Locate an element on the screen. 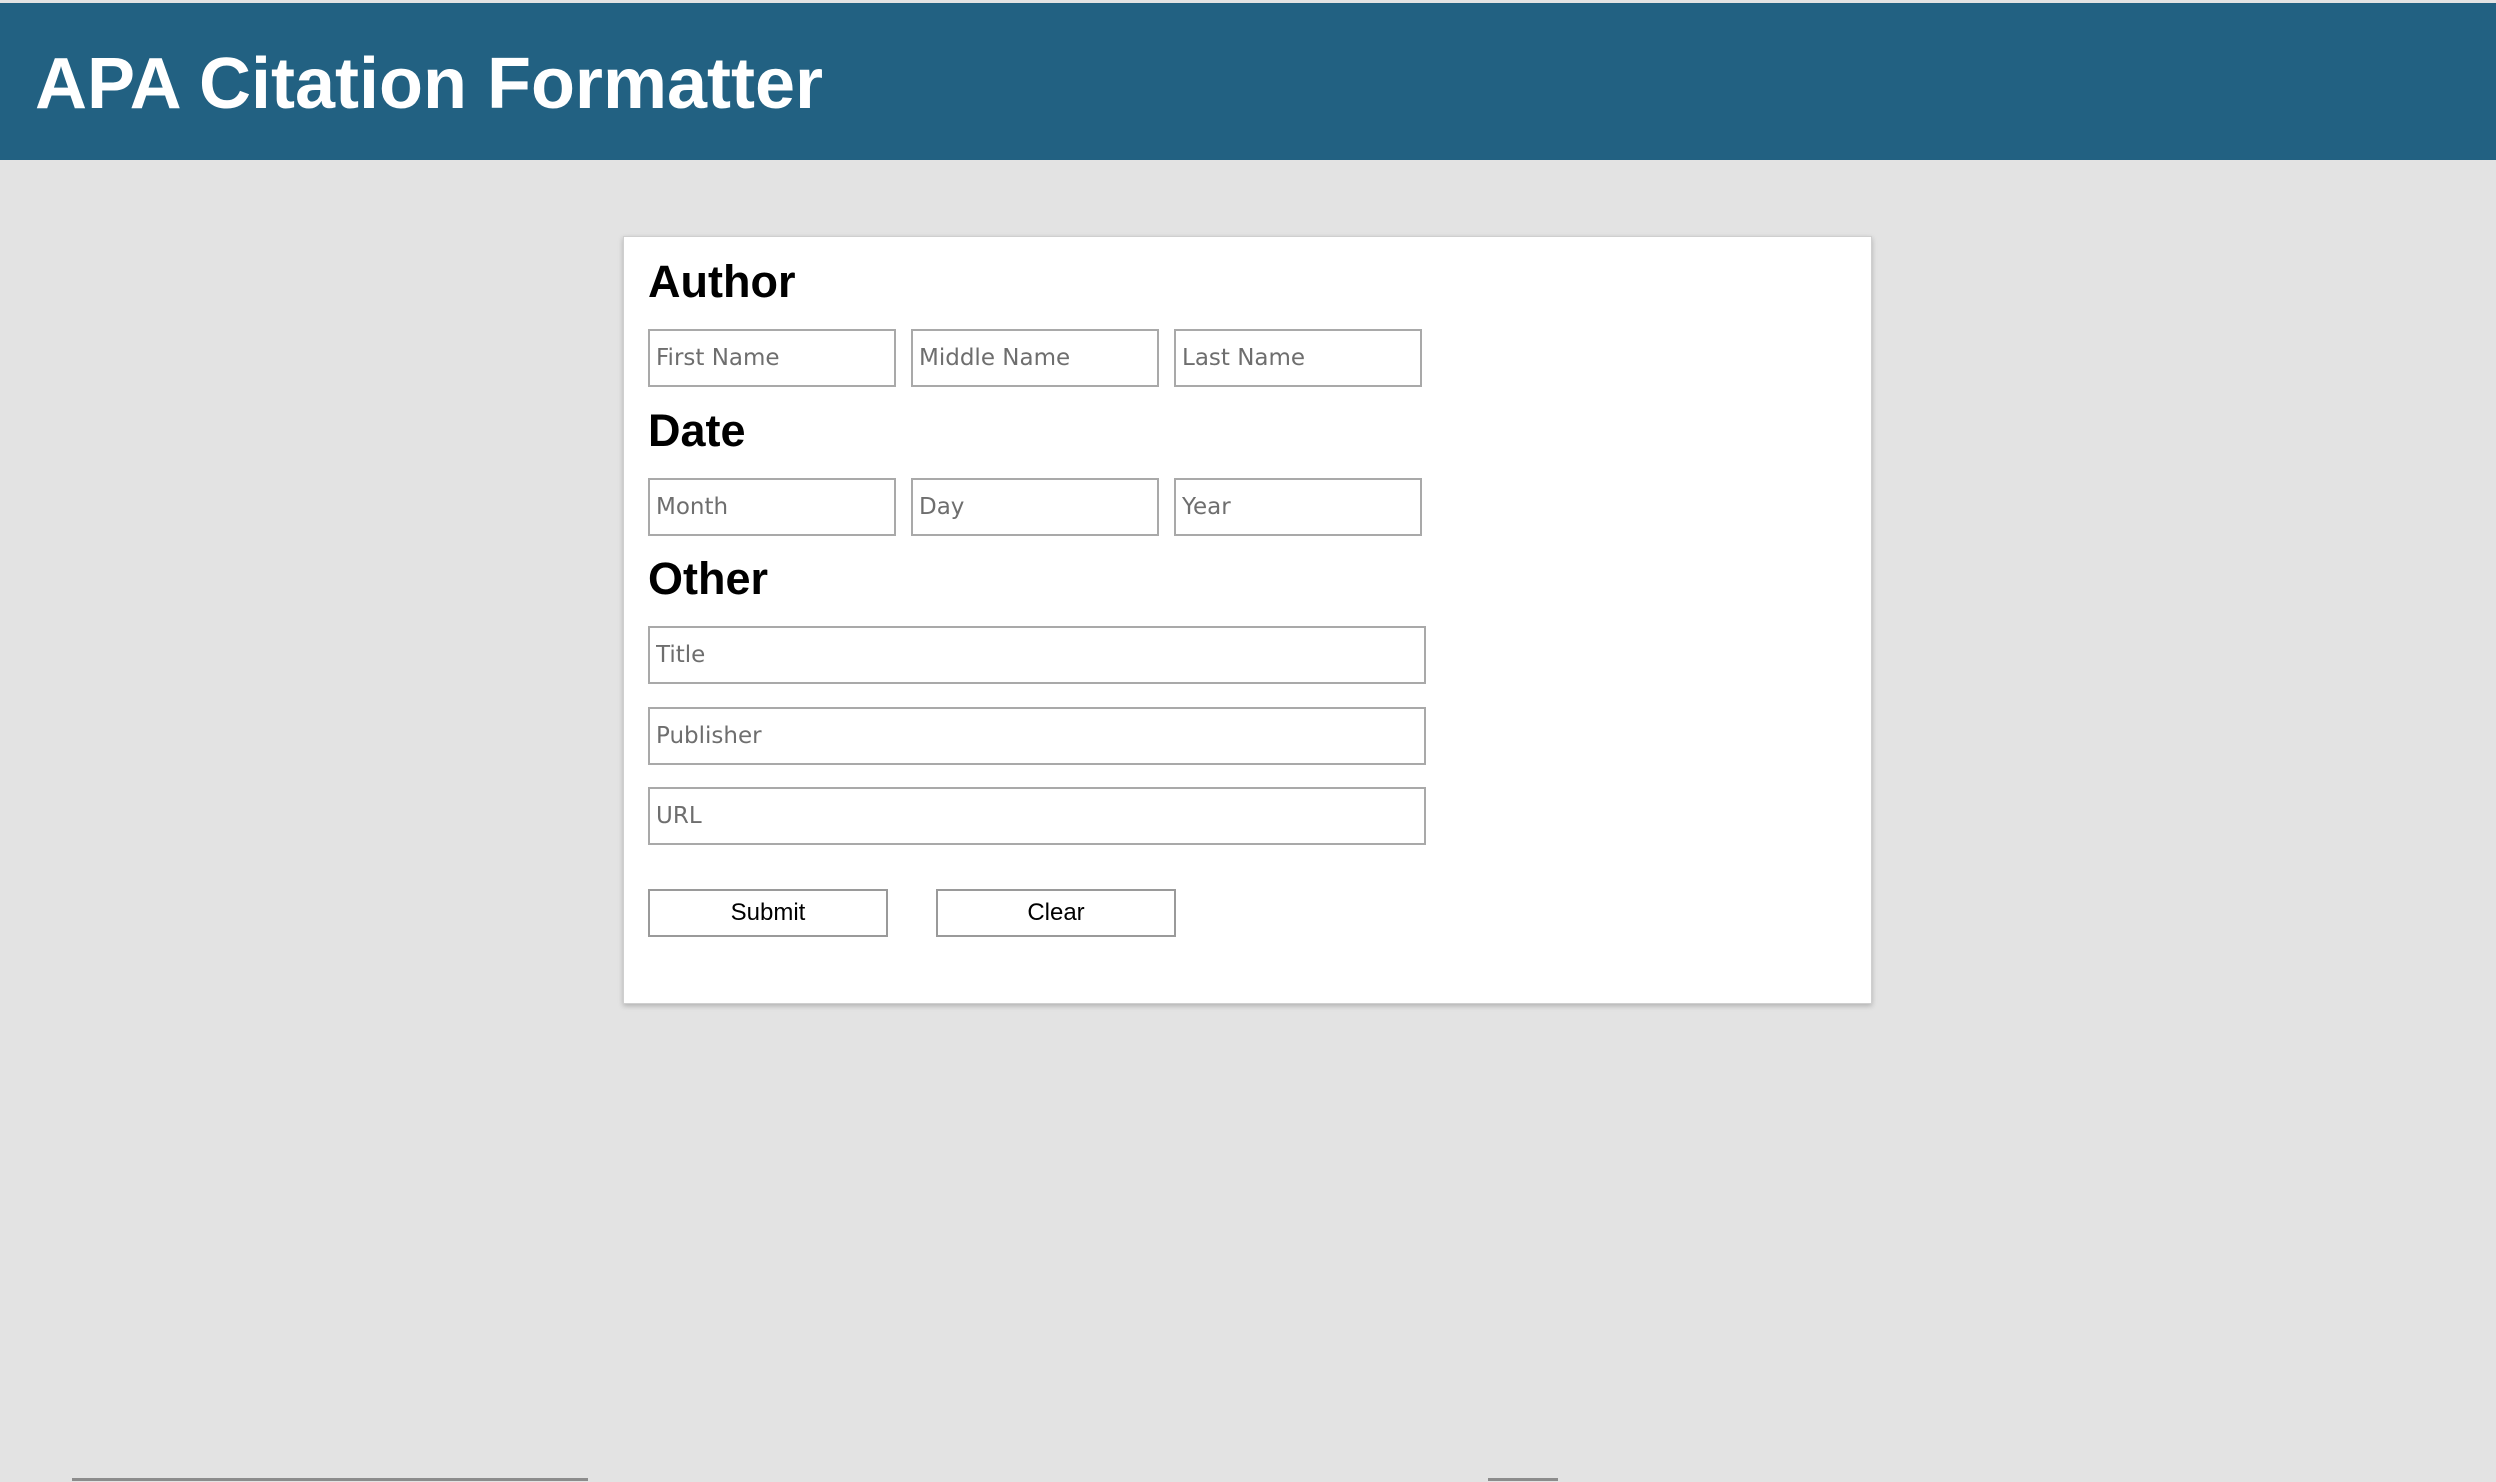 This screenshot has width=2496, height=1482. page-title: APA Citation Formatter is located at coordinates (429, 84).